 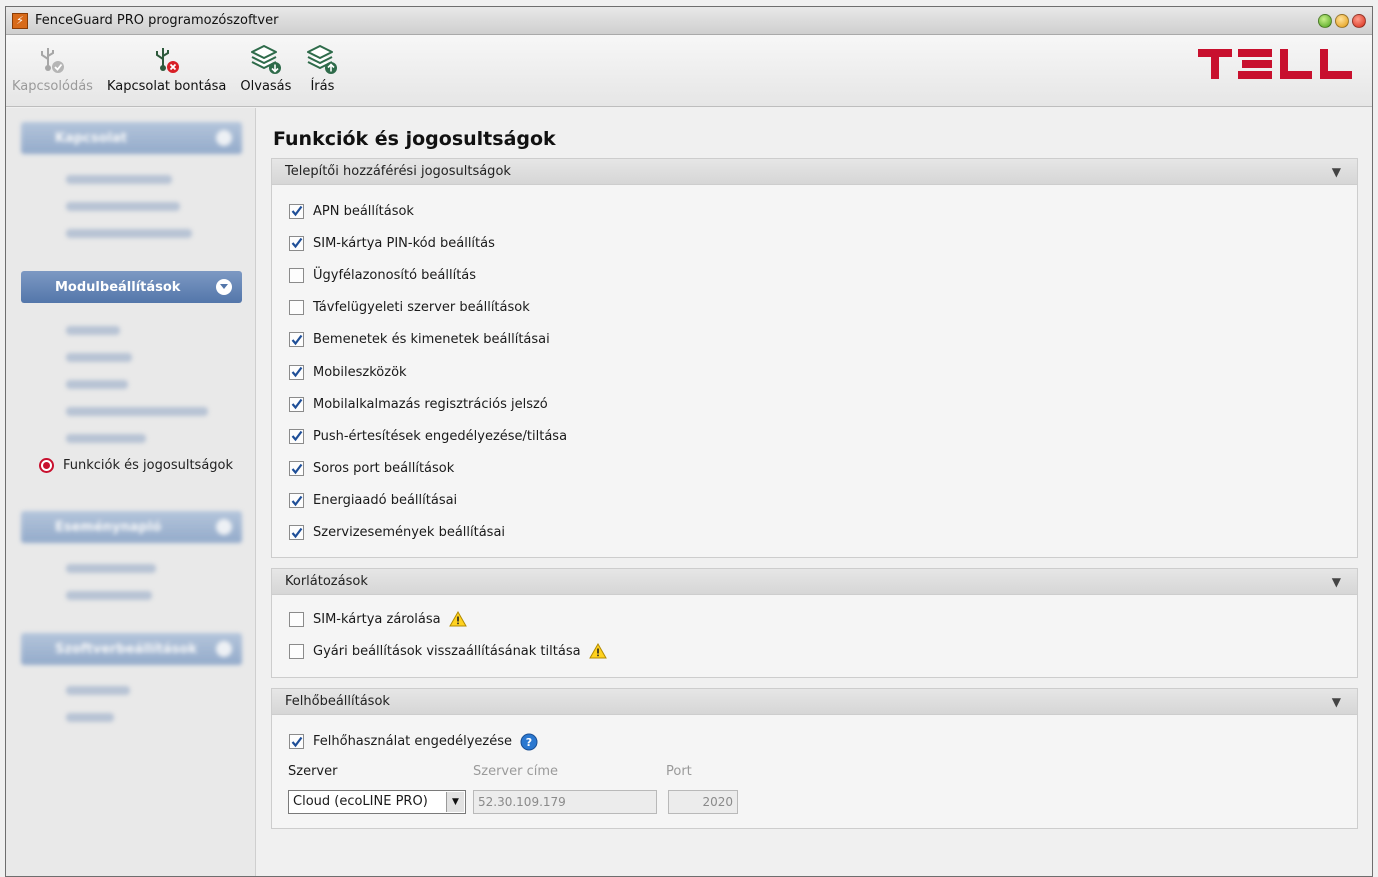 I want to click on checkbox-label: Soros port beállítások, so click(x=384, y=469).